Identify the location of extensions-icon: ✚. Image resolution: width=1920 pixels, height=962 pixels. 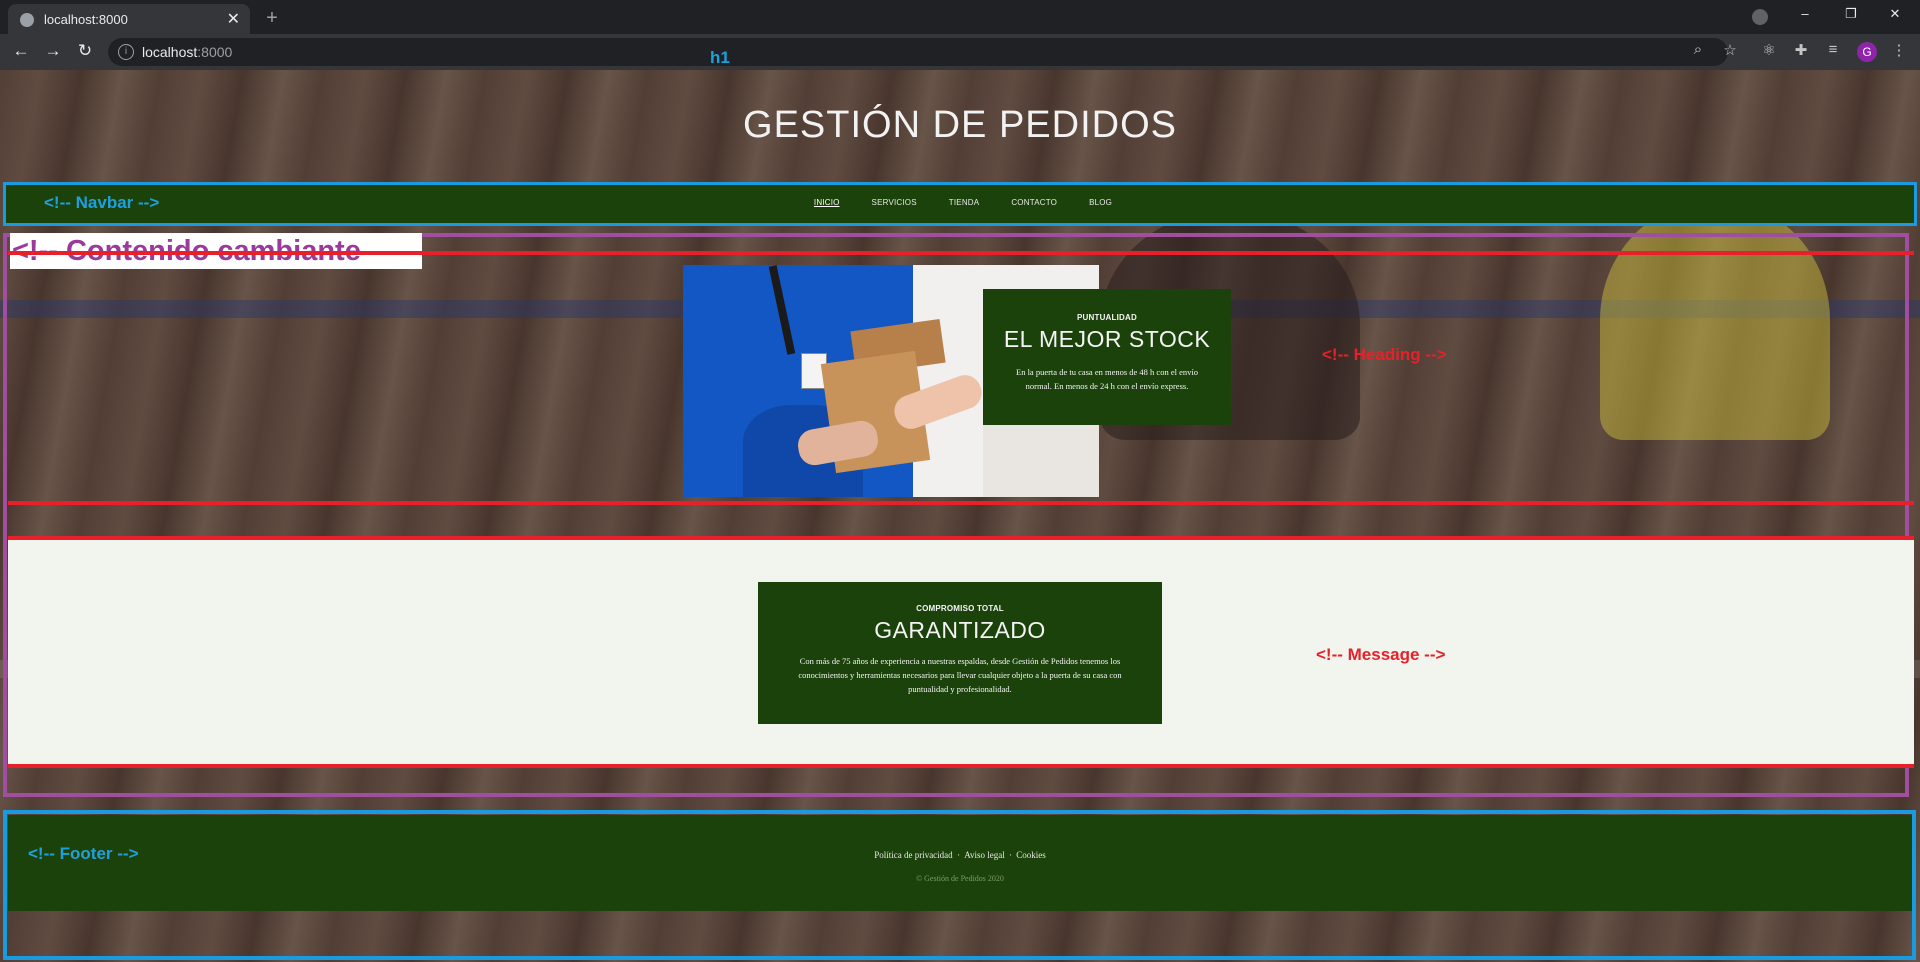
(1801, 50).